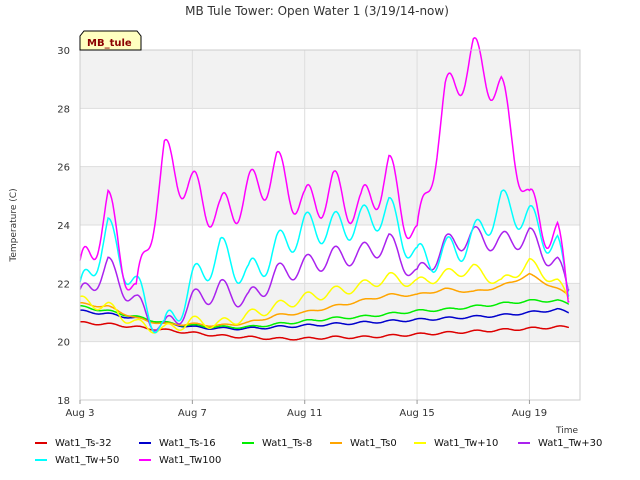 The width and height of the screenshot is (640, 480). What do you see at coordinates (63, 109) in the screenshot?
I see `y-tick-label: 28` at bounding box center [63, 109].